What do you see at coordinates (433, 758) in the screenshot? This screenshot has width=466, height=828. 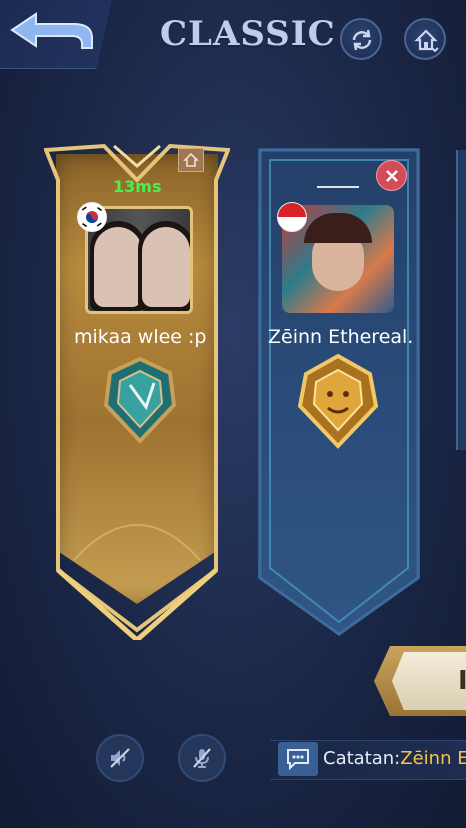 I see `chat-sender-name: Zēinn E` at bounding box center [433, 758].